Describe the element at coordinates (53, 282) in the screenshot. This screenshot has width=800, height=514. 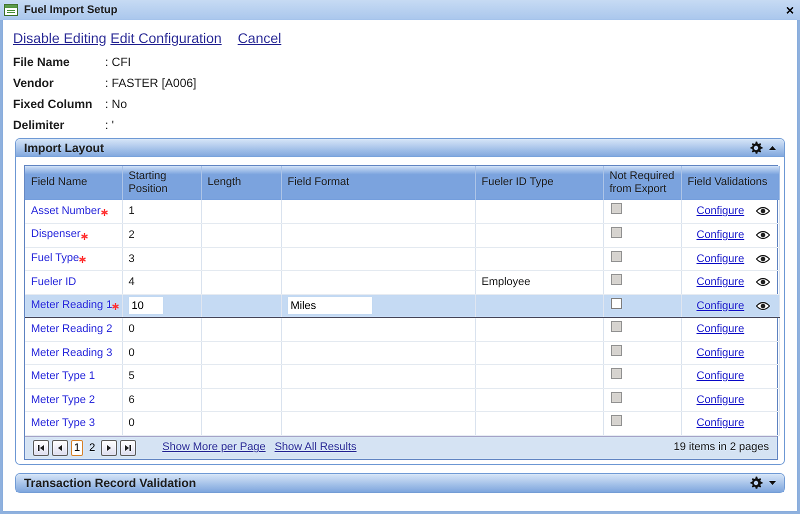
I see `field-name: Fueler ID` at that location.